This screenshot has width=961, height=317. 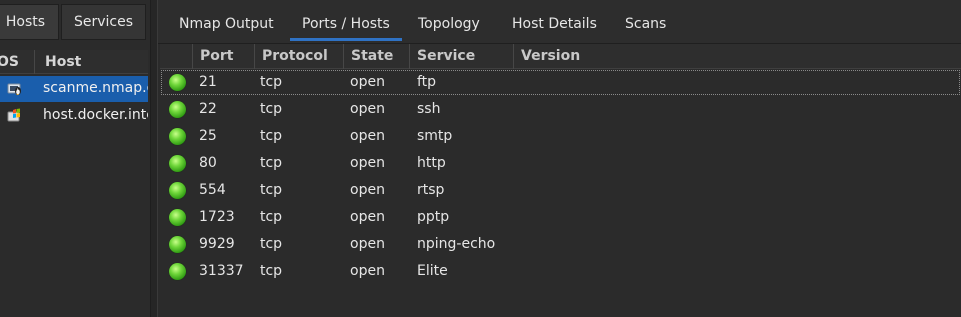 I want to click on port-cell: 1723, so click(x=217, y=217).